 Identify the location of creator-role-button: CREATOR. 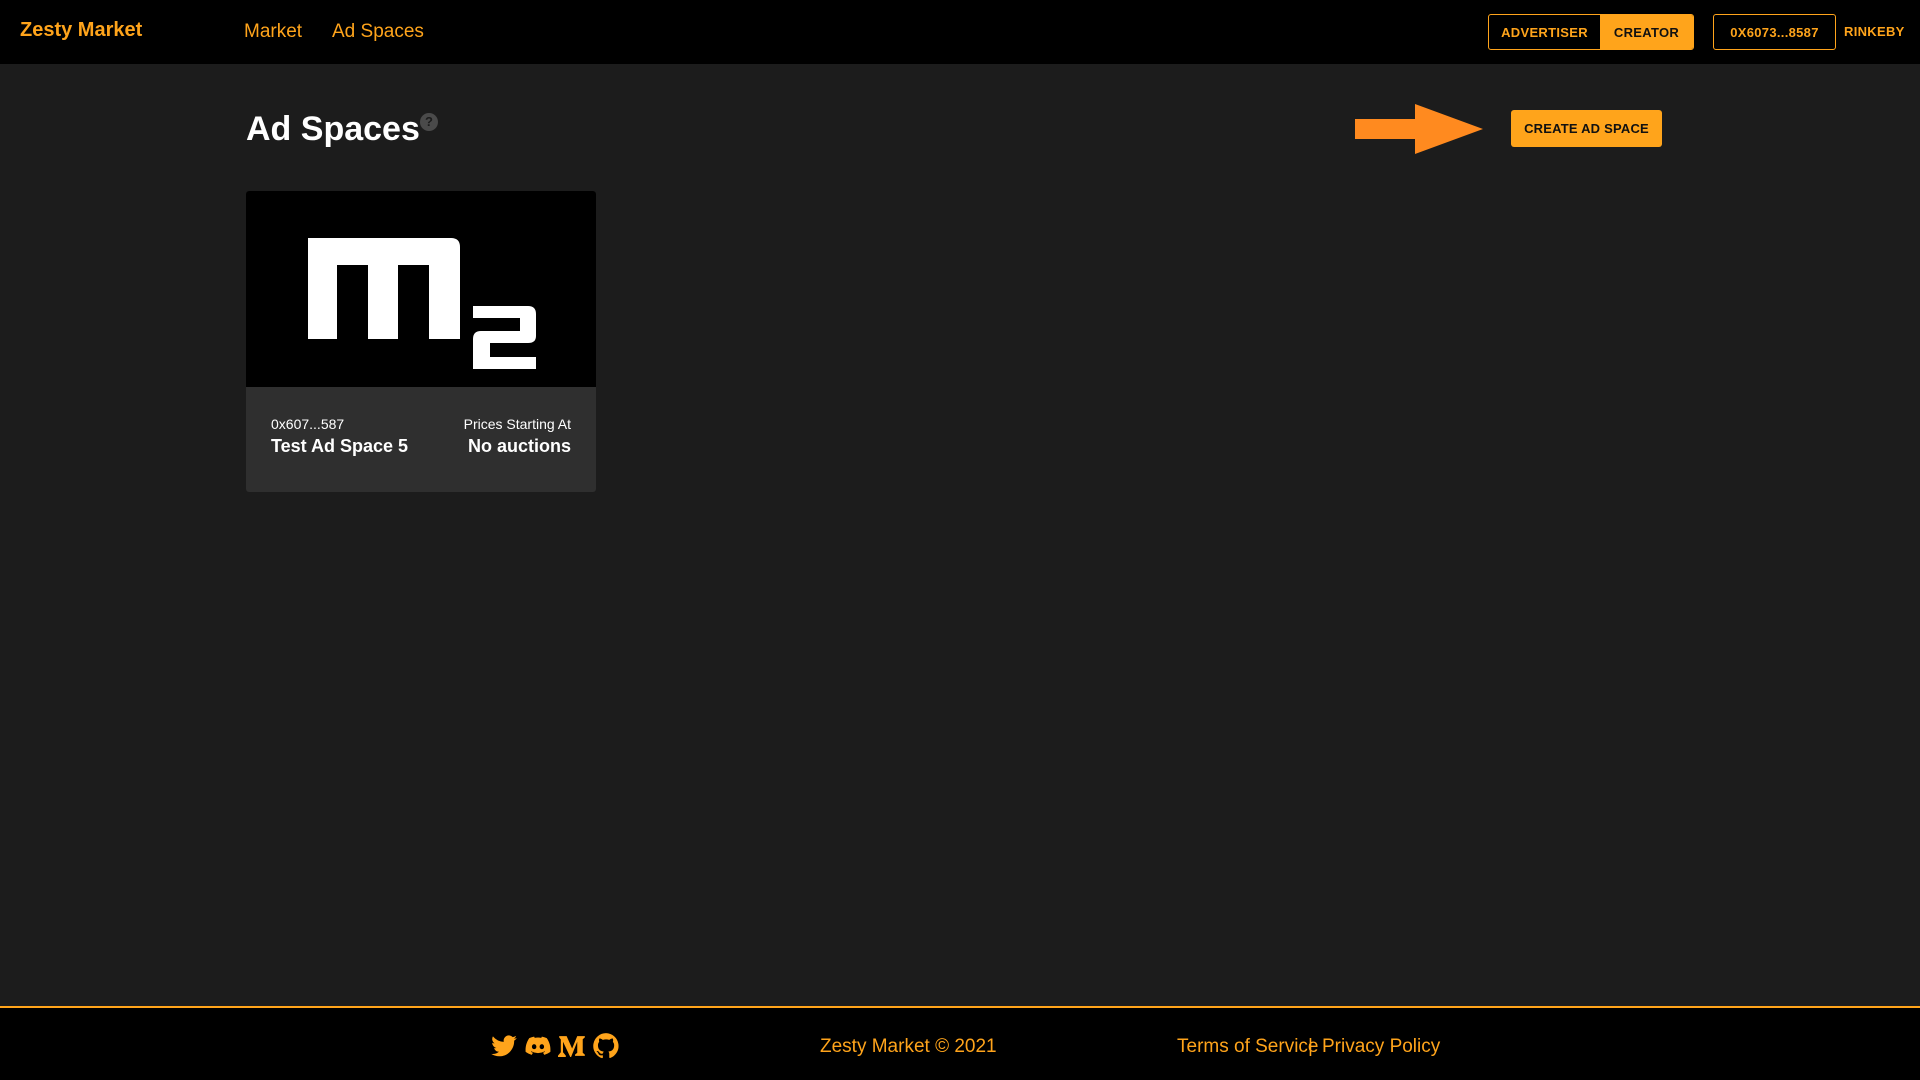
(1646, 32).